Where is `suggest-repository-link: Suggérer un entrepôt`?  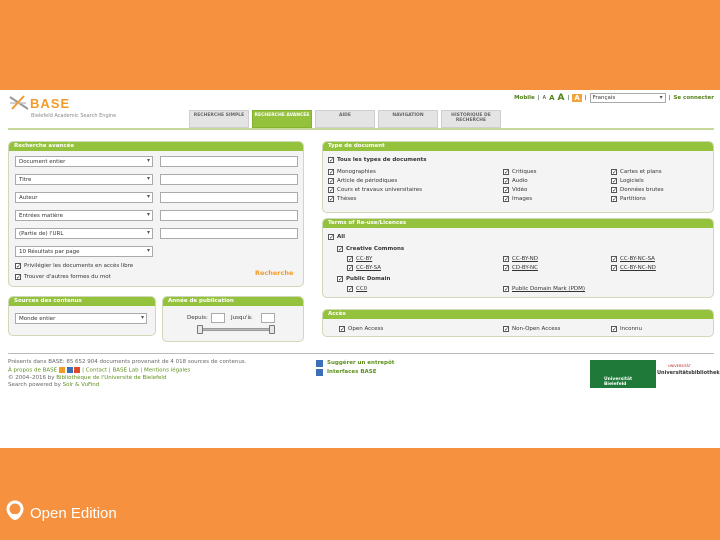 suggest-repository-link: Suggérer un entrepôt is located at coordinates (360, 363).